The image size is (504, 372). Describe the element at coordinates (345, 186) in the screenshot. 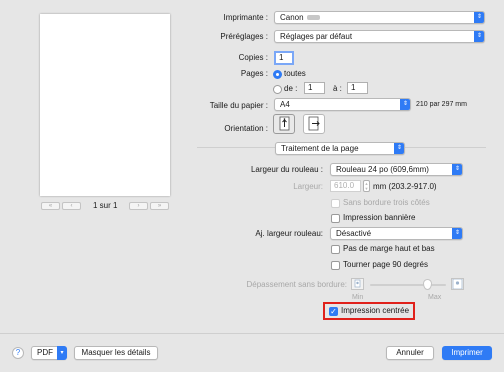

I see `width-field: 610.0` at that location.